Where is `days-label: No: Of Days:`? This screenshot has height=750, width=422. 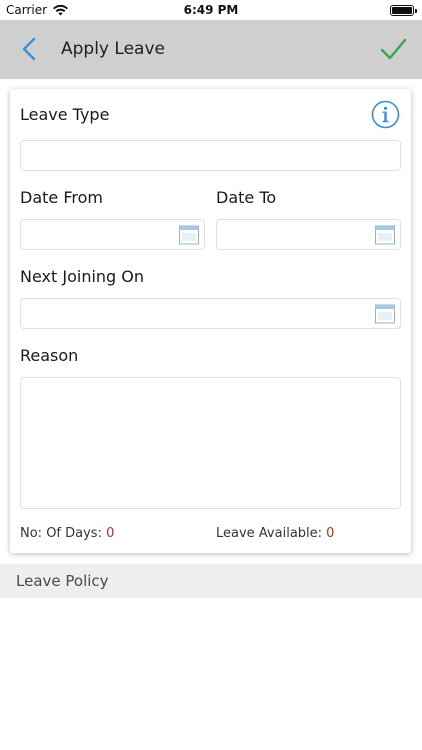
days-label: No: Of Days: is located at coordinates (61, 533).